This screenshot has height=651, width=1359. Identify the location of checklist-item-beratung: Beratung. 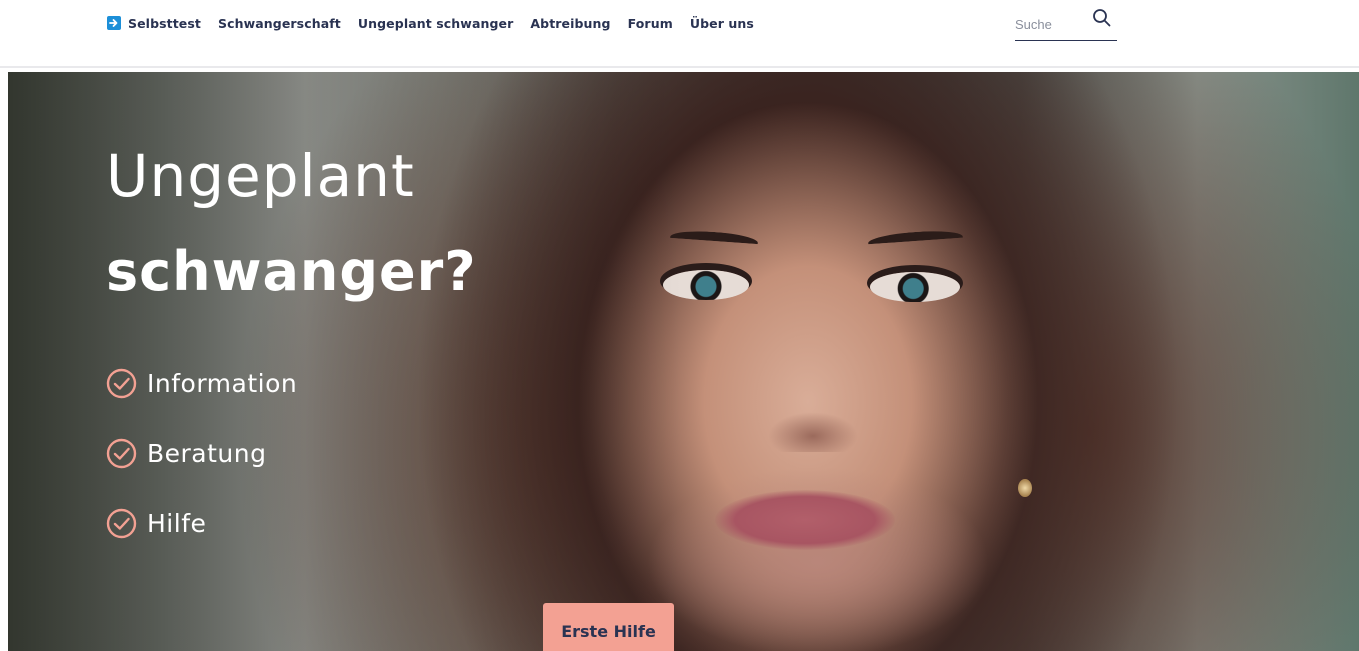
(201, 453).